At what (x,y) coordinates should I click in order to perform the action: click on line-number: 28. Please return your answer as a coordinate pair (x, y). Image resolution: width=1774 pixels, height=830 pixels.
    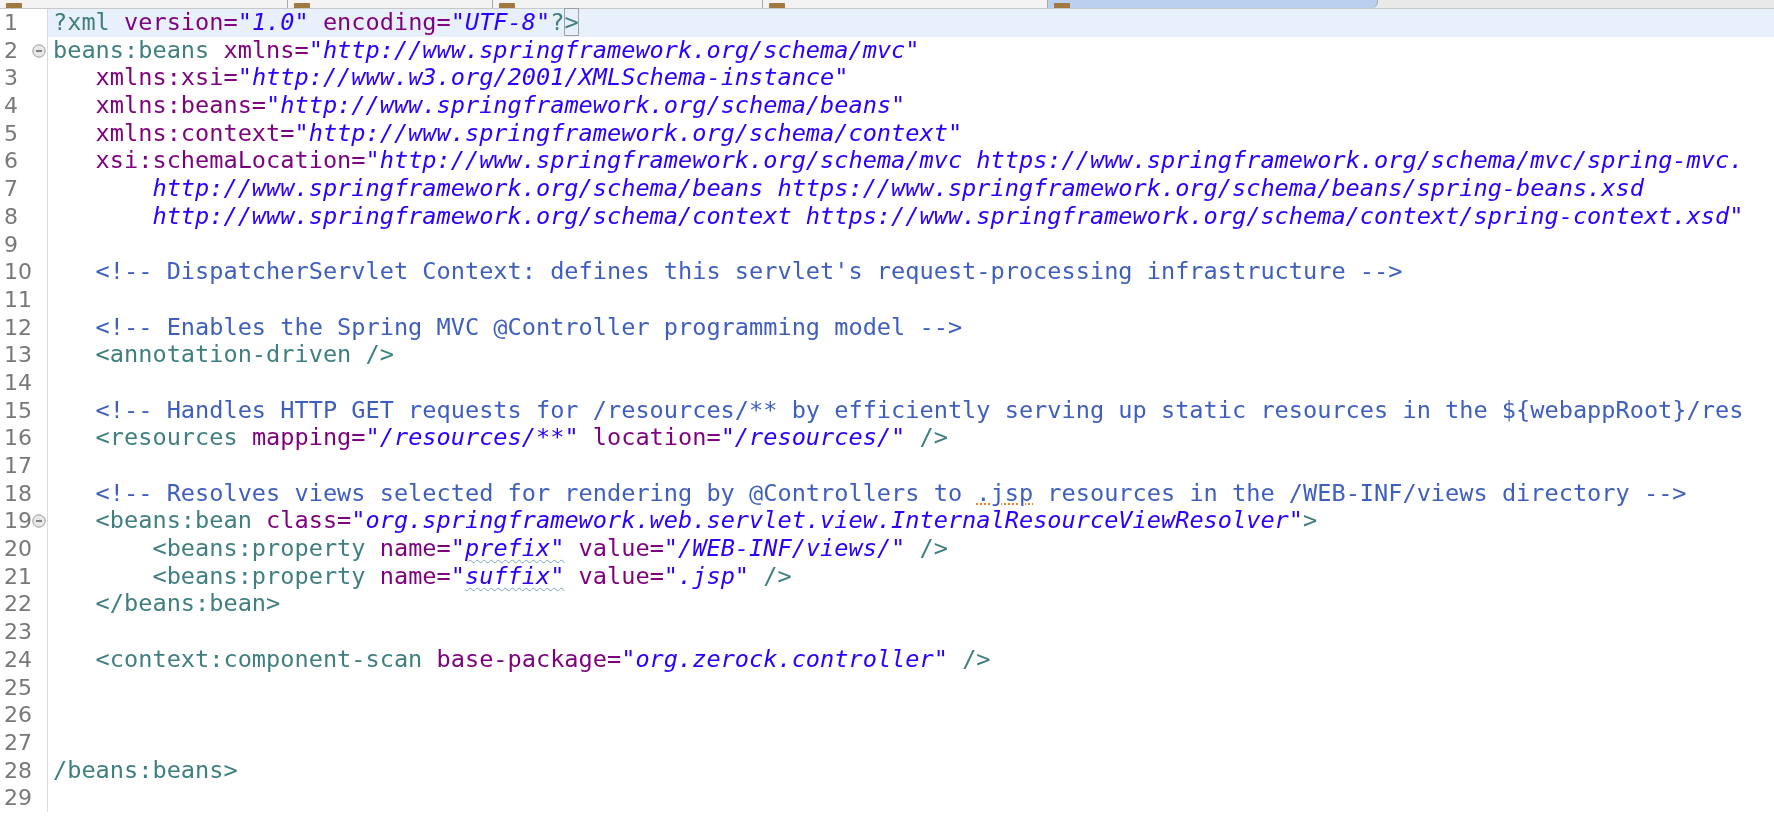
    Looking at the image, I should click on (17, 770).